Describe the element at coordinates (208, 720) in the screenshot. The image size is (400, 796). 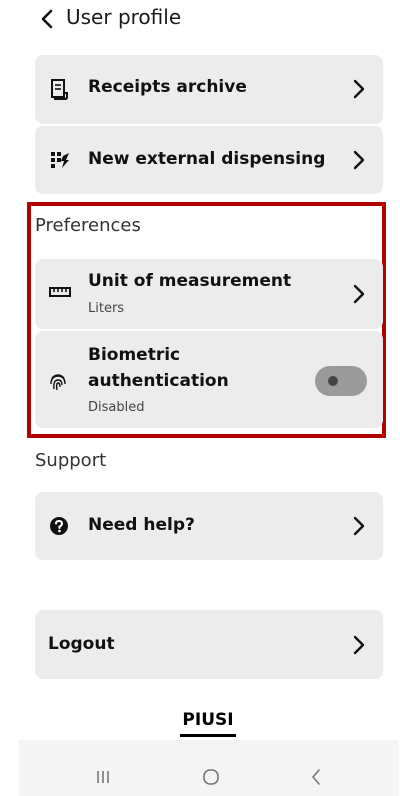
I see `logo-text: PIUSI` at that location.